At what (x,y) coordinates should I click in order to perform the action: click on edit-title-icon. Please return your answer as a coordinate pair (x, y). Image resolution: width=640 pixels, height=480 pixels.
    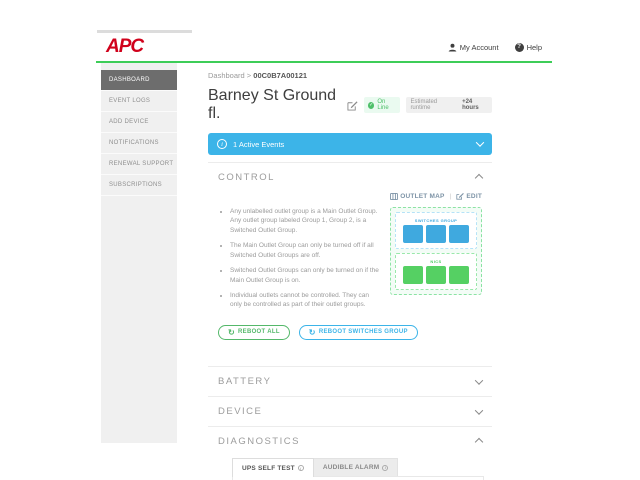
    Looking at the image, I should click on (352, 105).